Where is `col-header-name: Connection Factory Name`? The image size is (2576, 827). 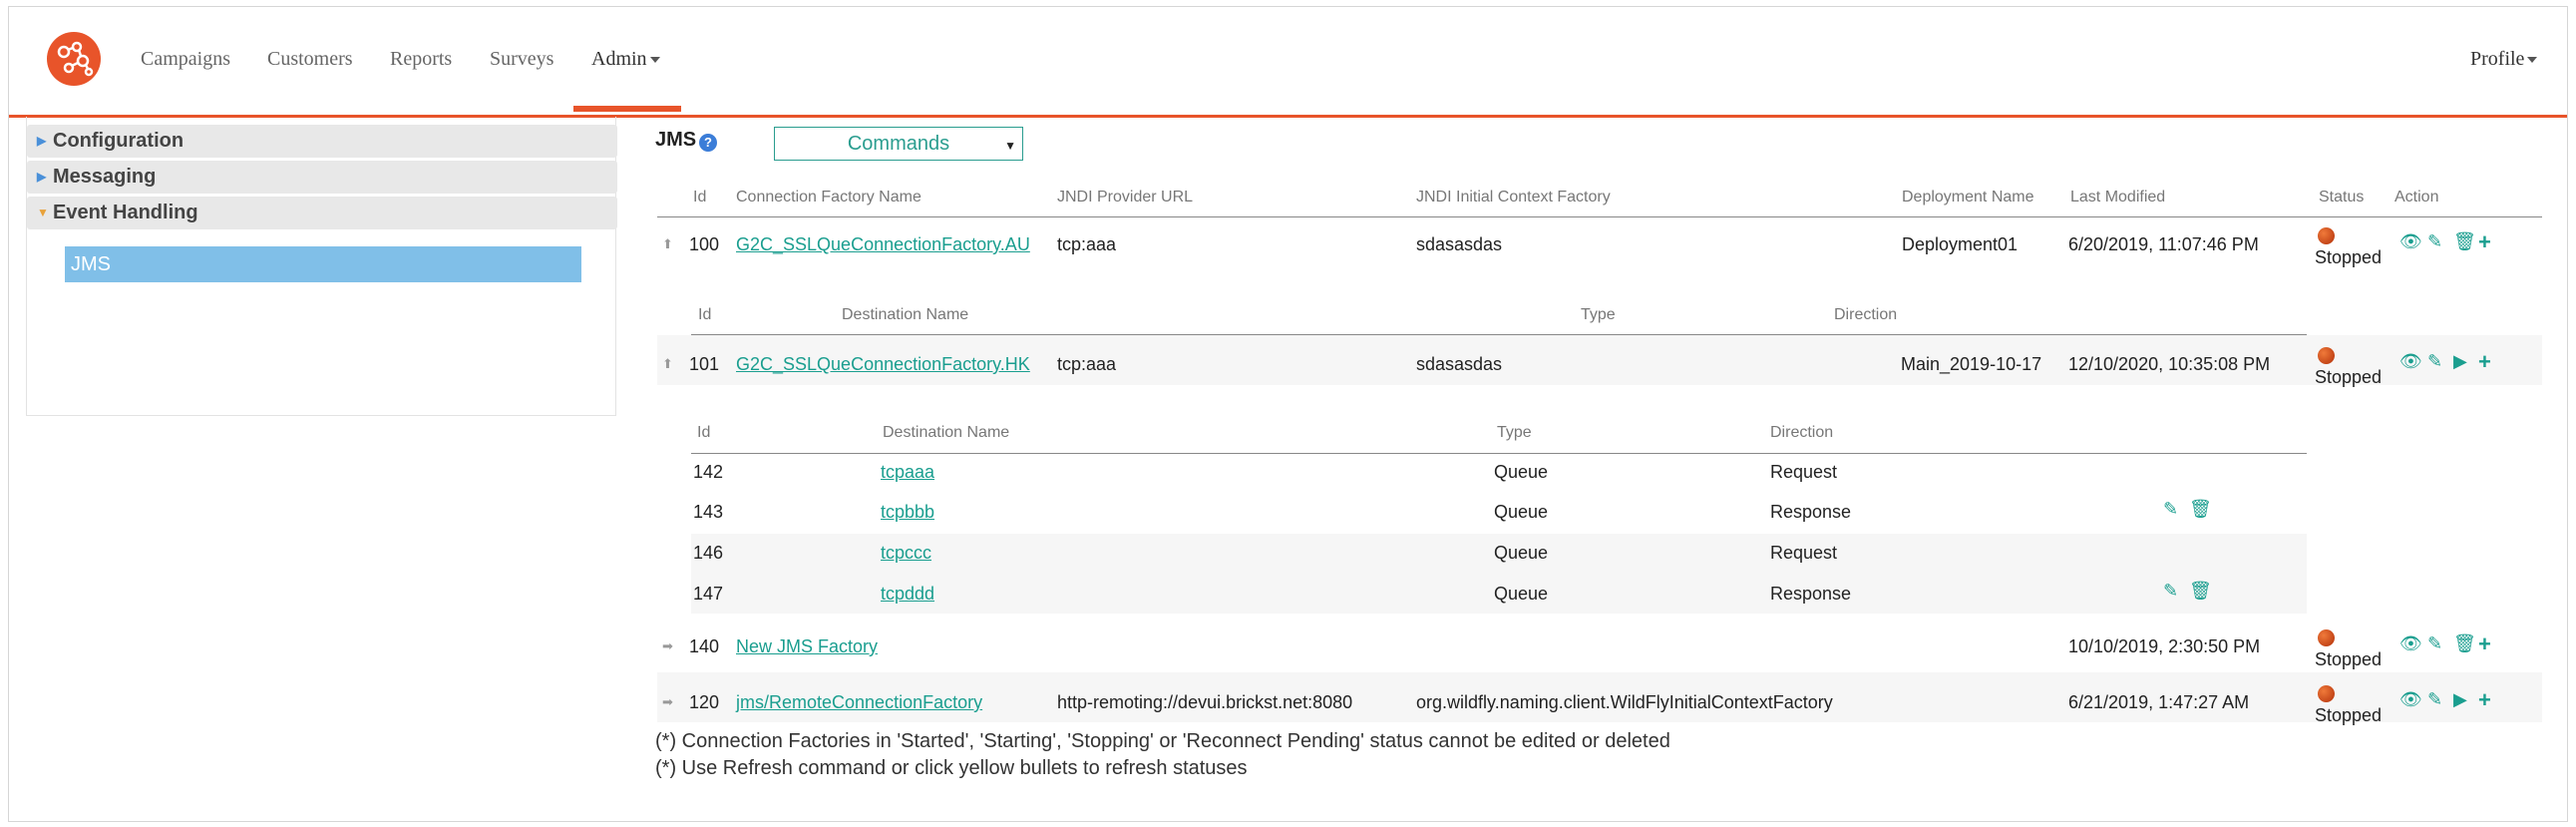
col-header-name: Connection Factory Name is located at coordinates (828, 197).